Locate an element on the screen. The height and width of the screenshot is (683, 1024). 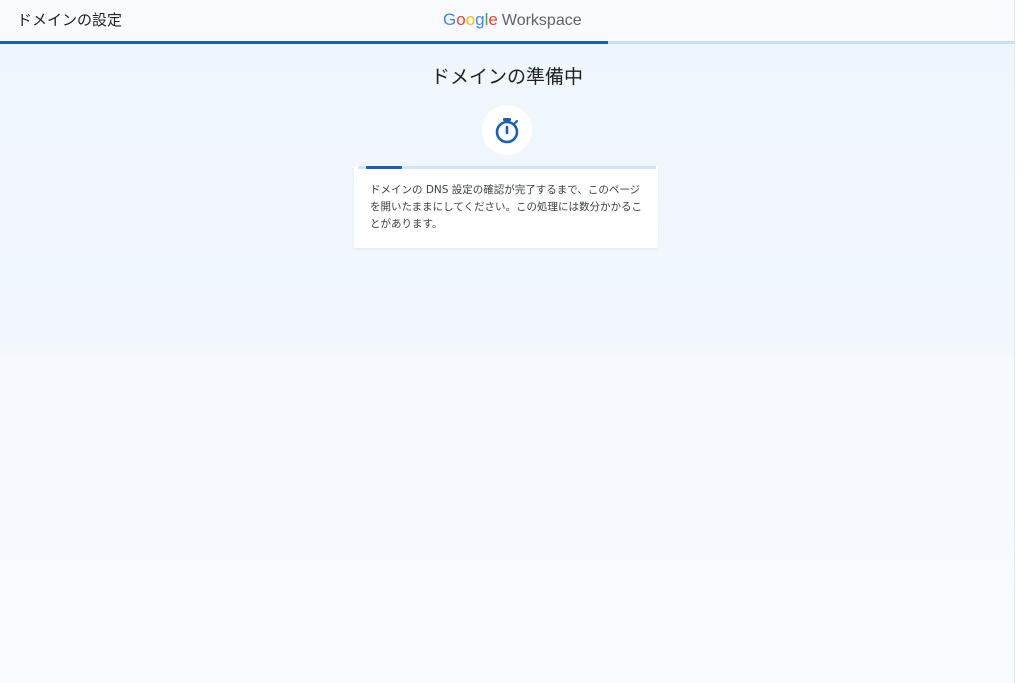
google-wordmark: Google is located at coordinates (470, 20).